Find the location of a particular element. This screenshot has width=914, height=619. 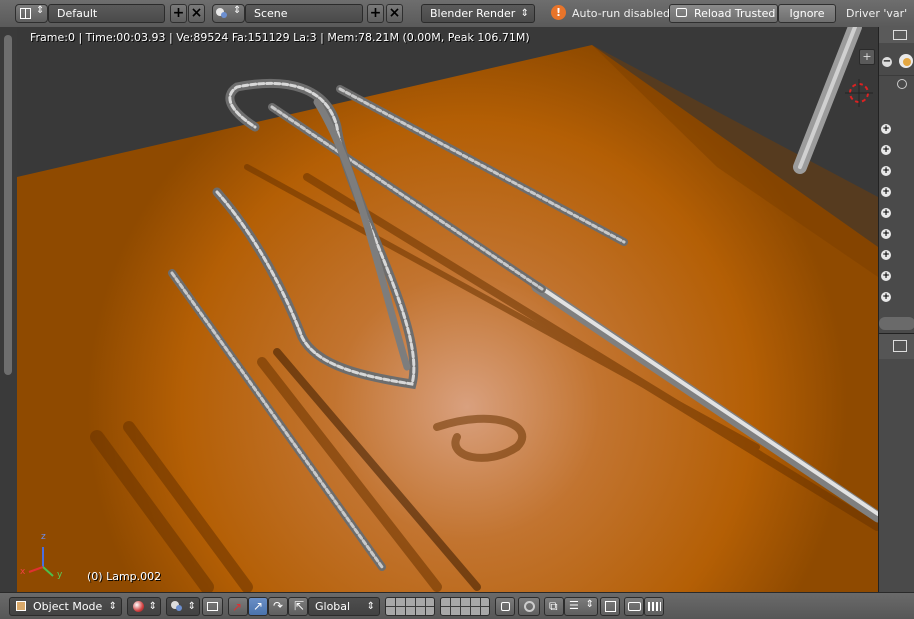

manipulator-icon: ↗ is located at coordinates (237, 607).